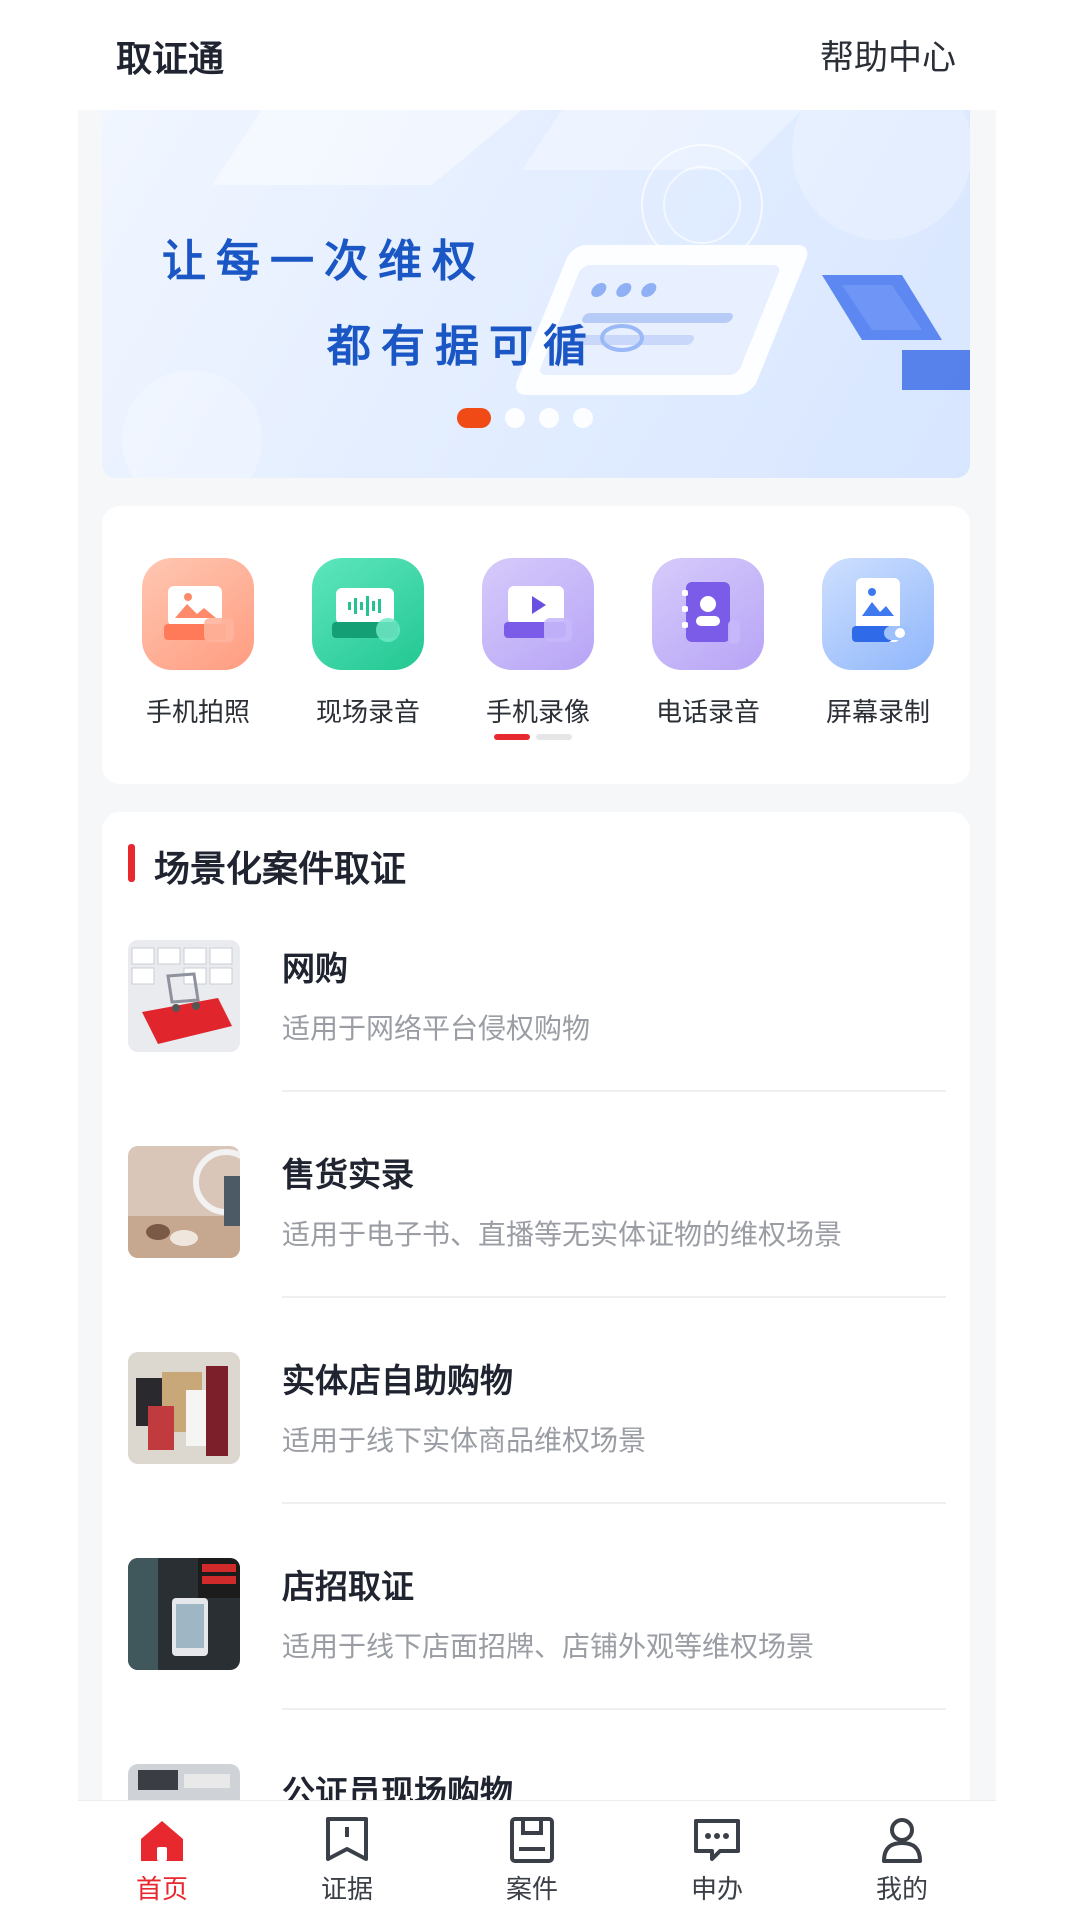 Image resolution: width=1080 pixels, height=1920 pixels. What do you see at coordinates (367, 713) in the screenshot?
I see `tool-label: 现场录音` at bounding box center [367, 713].